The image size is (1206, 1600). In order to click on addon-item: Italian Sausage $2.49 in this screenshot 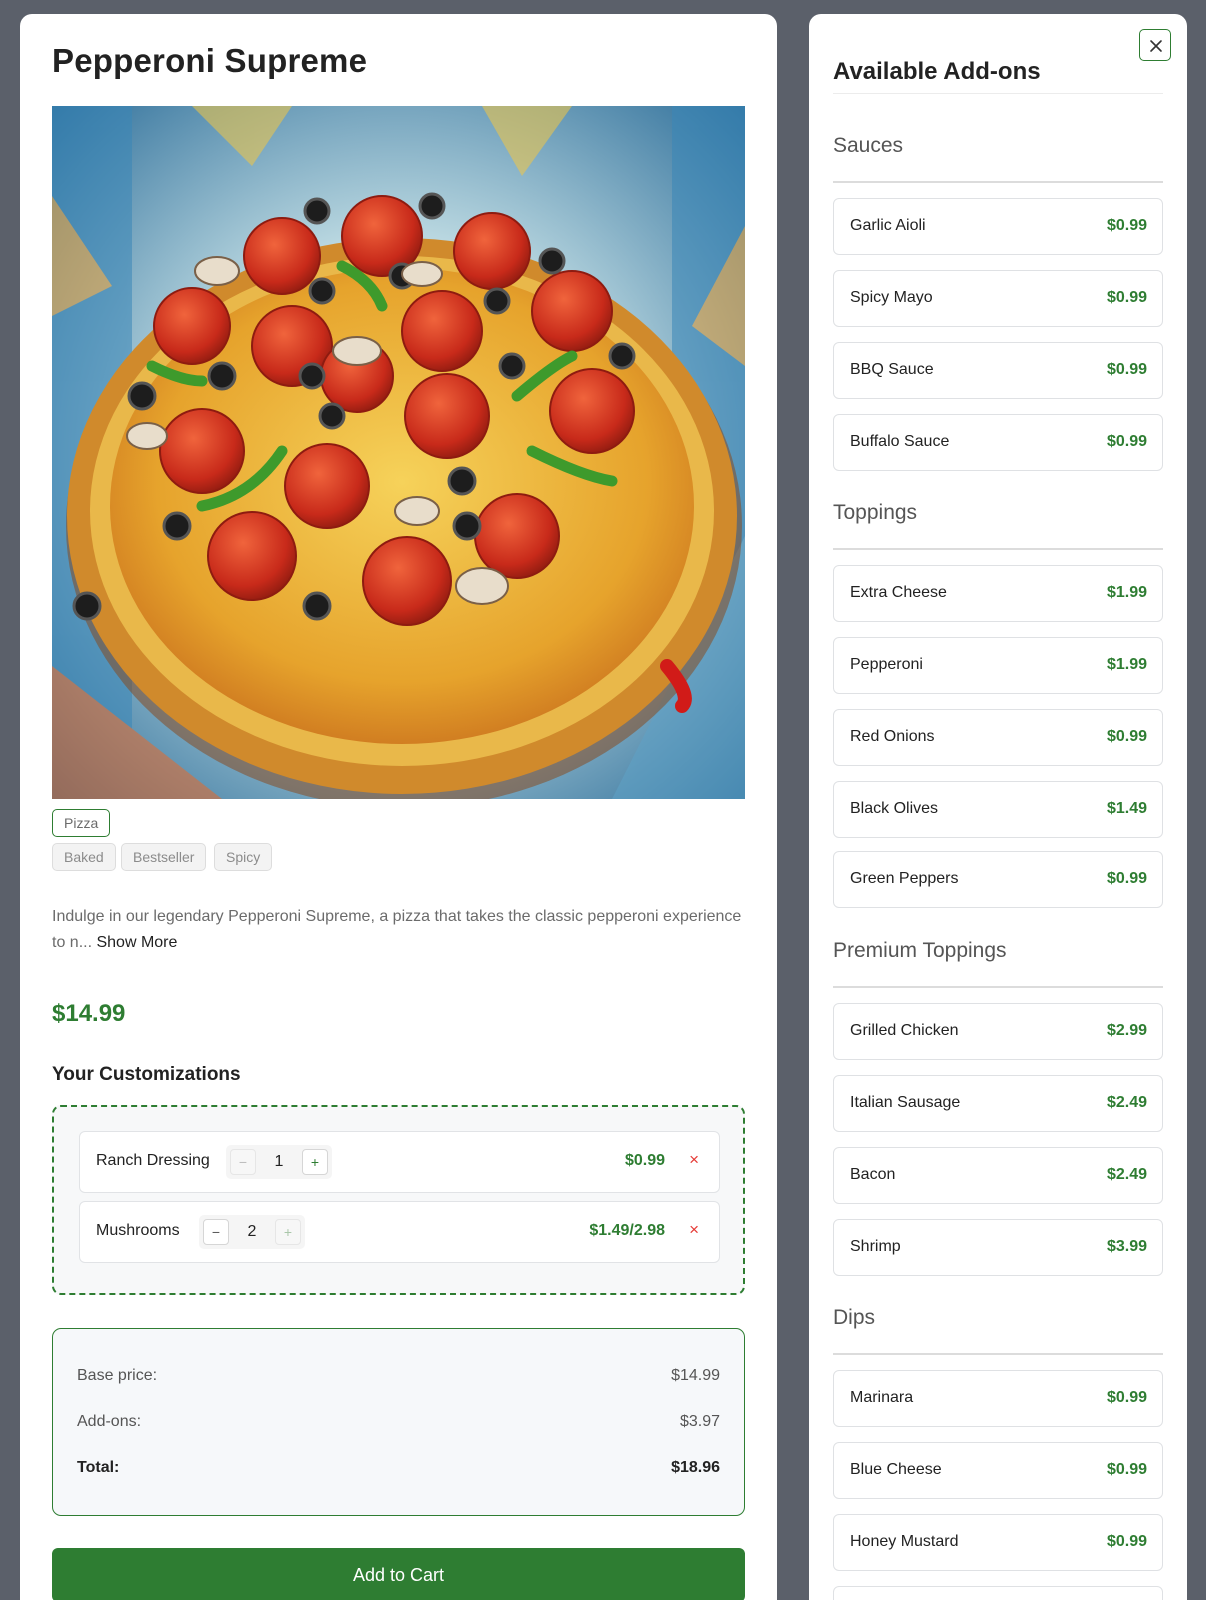, I will do `click(998, 1103)`.